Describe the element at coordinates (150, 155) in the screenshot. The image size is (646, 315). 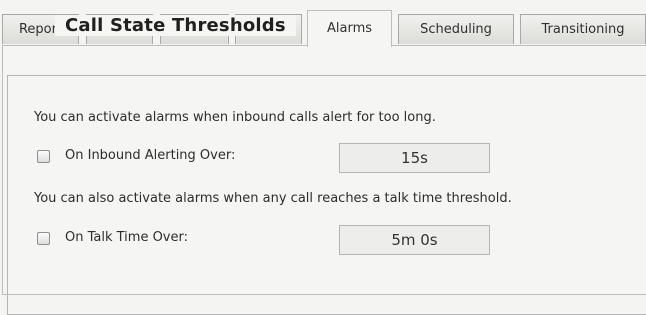
I see `inbound-alerting-label: On Inbound Alerting Over:` at that location.